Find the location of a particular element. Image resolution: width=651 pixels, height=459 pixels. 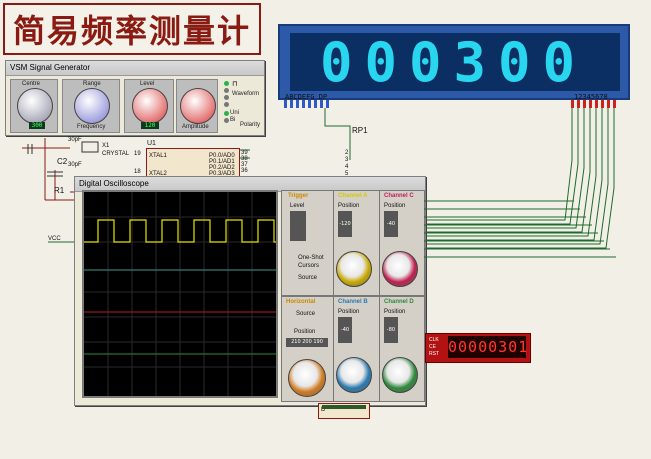

rp1-pin-3: 3 is located at coordinates (347, 160).